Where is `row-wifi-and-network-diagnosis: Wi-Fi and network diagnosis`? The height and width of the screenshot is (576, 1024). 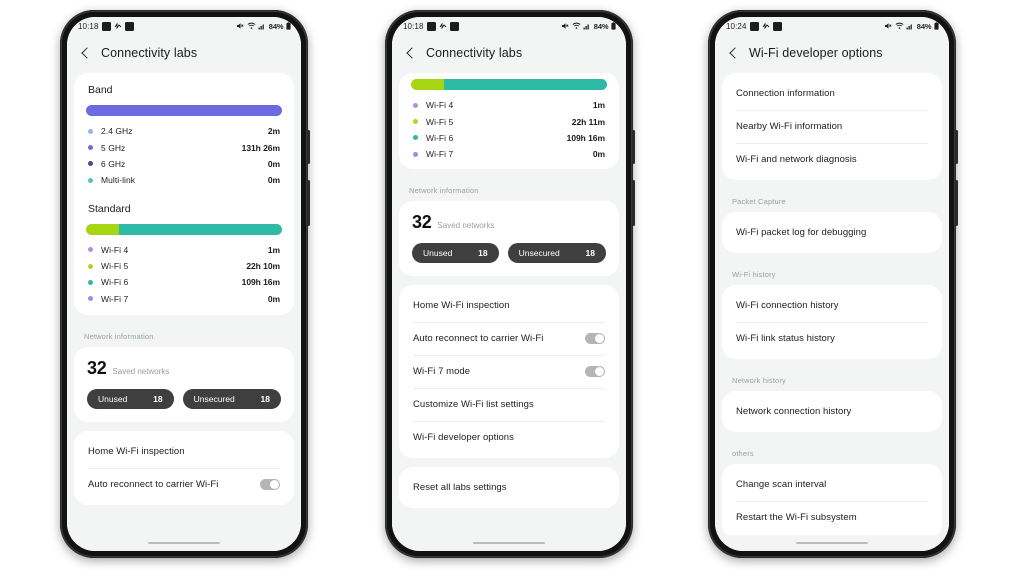 row-wifi-and-network-diagnosis: Wi-Fi and network diagnosis is located at coordinates (832, 159).